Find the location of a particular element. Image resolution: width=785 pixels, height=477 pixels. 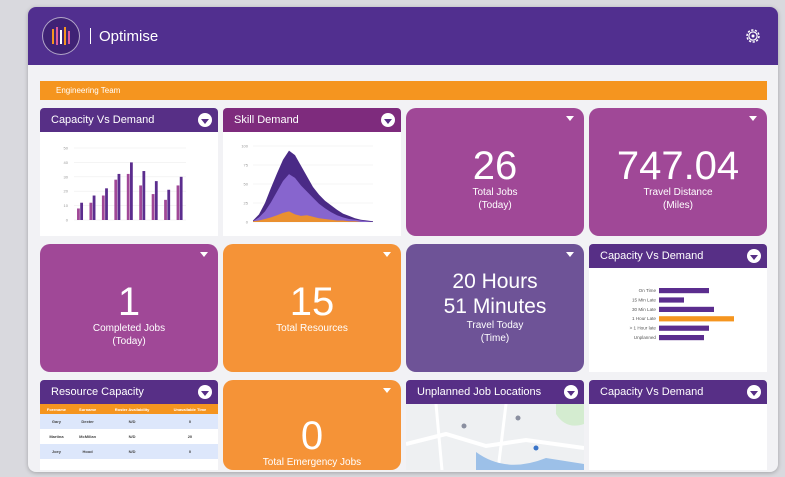

column-header: Roster Availability is located at coordinates (132, 409).